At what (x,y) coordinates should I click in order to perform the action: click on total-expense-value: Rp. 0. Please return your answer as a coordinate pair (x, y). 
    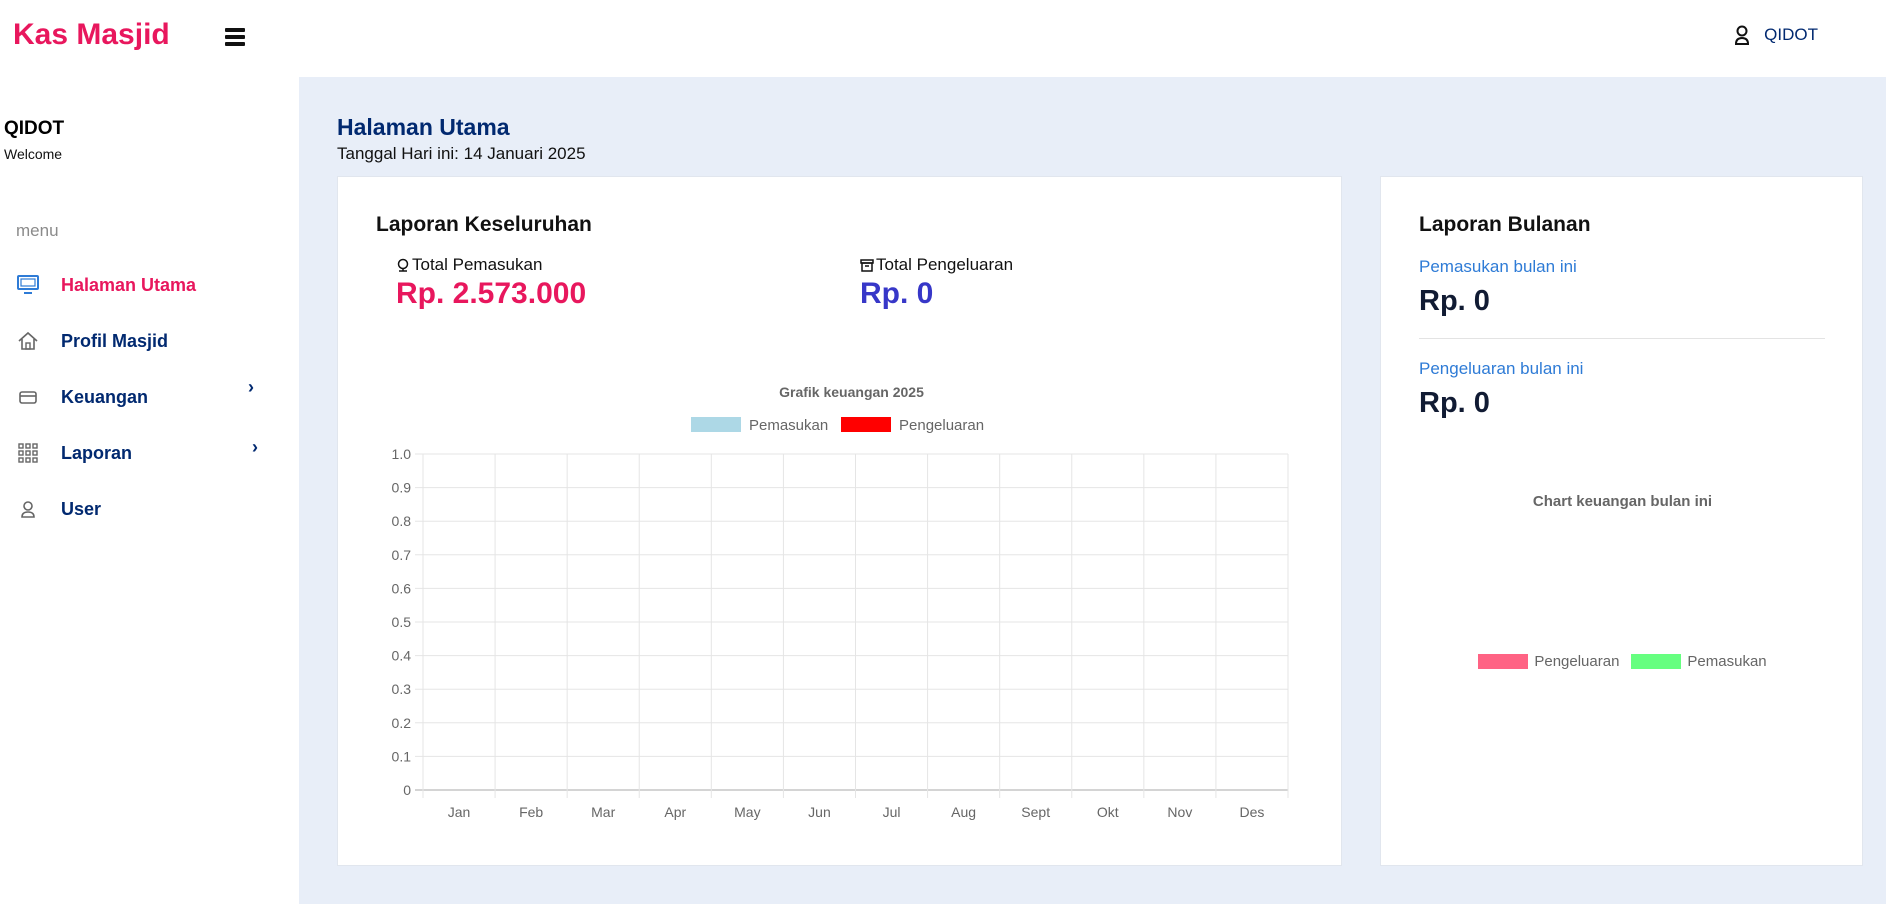
    Looking at the image, I should click on (897, 293).